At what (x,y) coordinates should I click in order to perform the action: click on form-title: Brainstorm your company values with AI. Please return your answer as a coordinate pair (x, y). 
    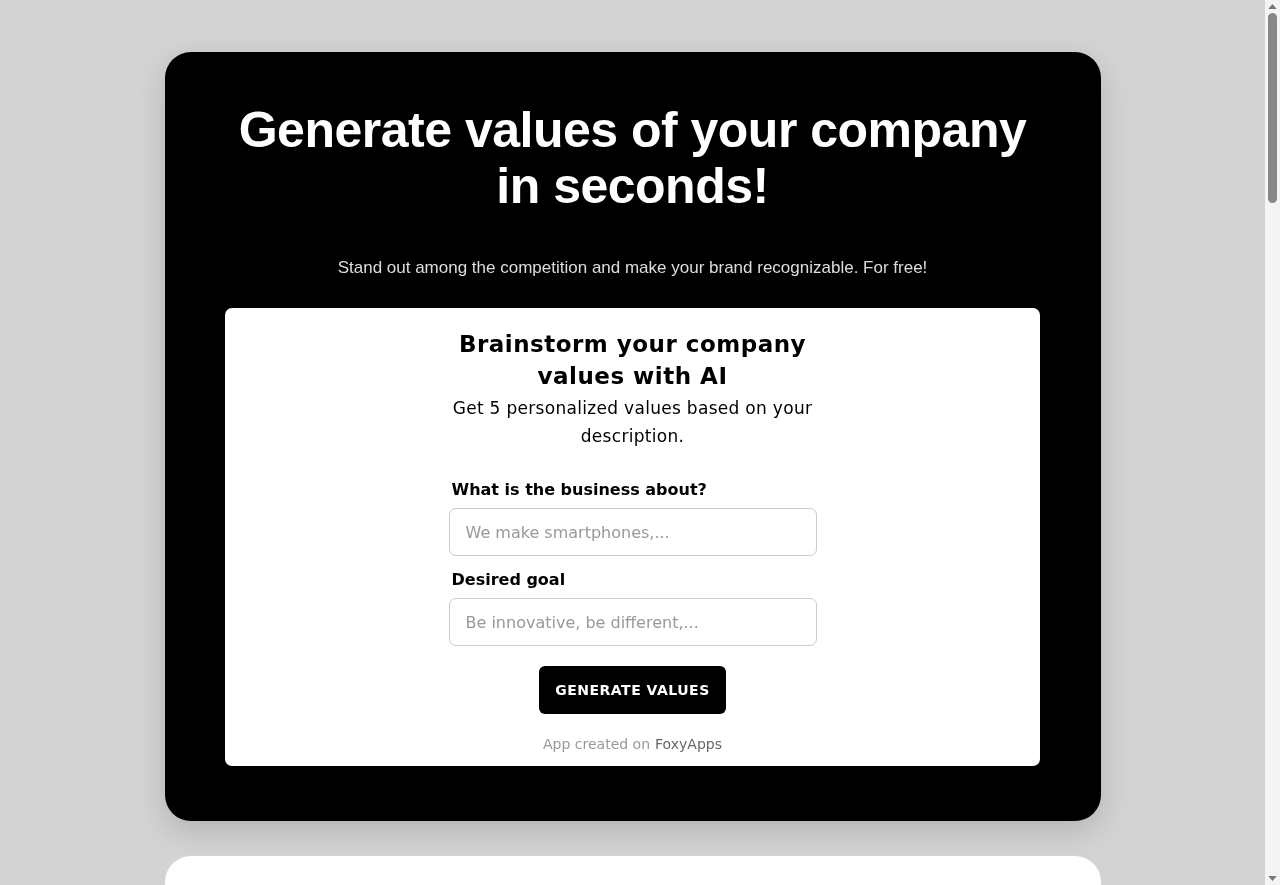
    Looking at the image, I should click on (632, 360).